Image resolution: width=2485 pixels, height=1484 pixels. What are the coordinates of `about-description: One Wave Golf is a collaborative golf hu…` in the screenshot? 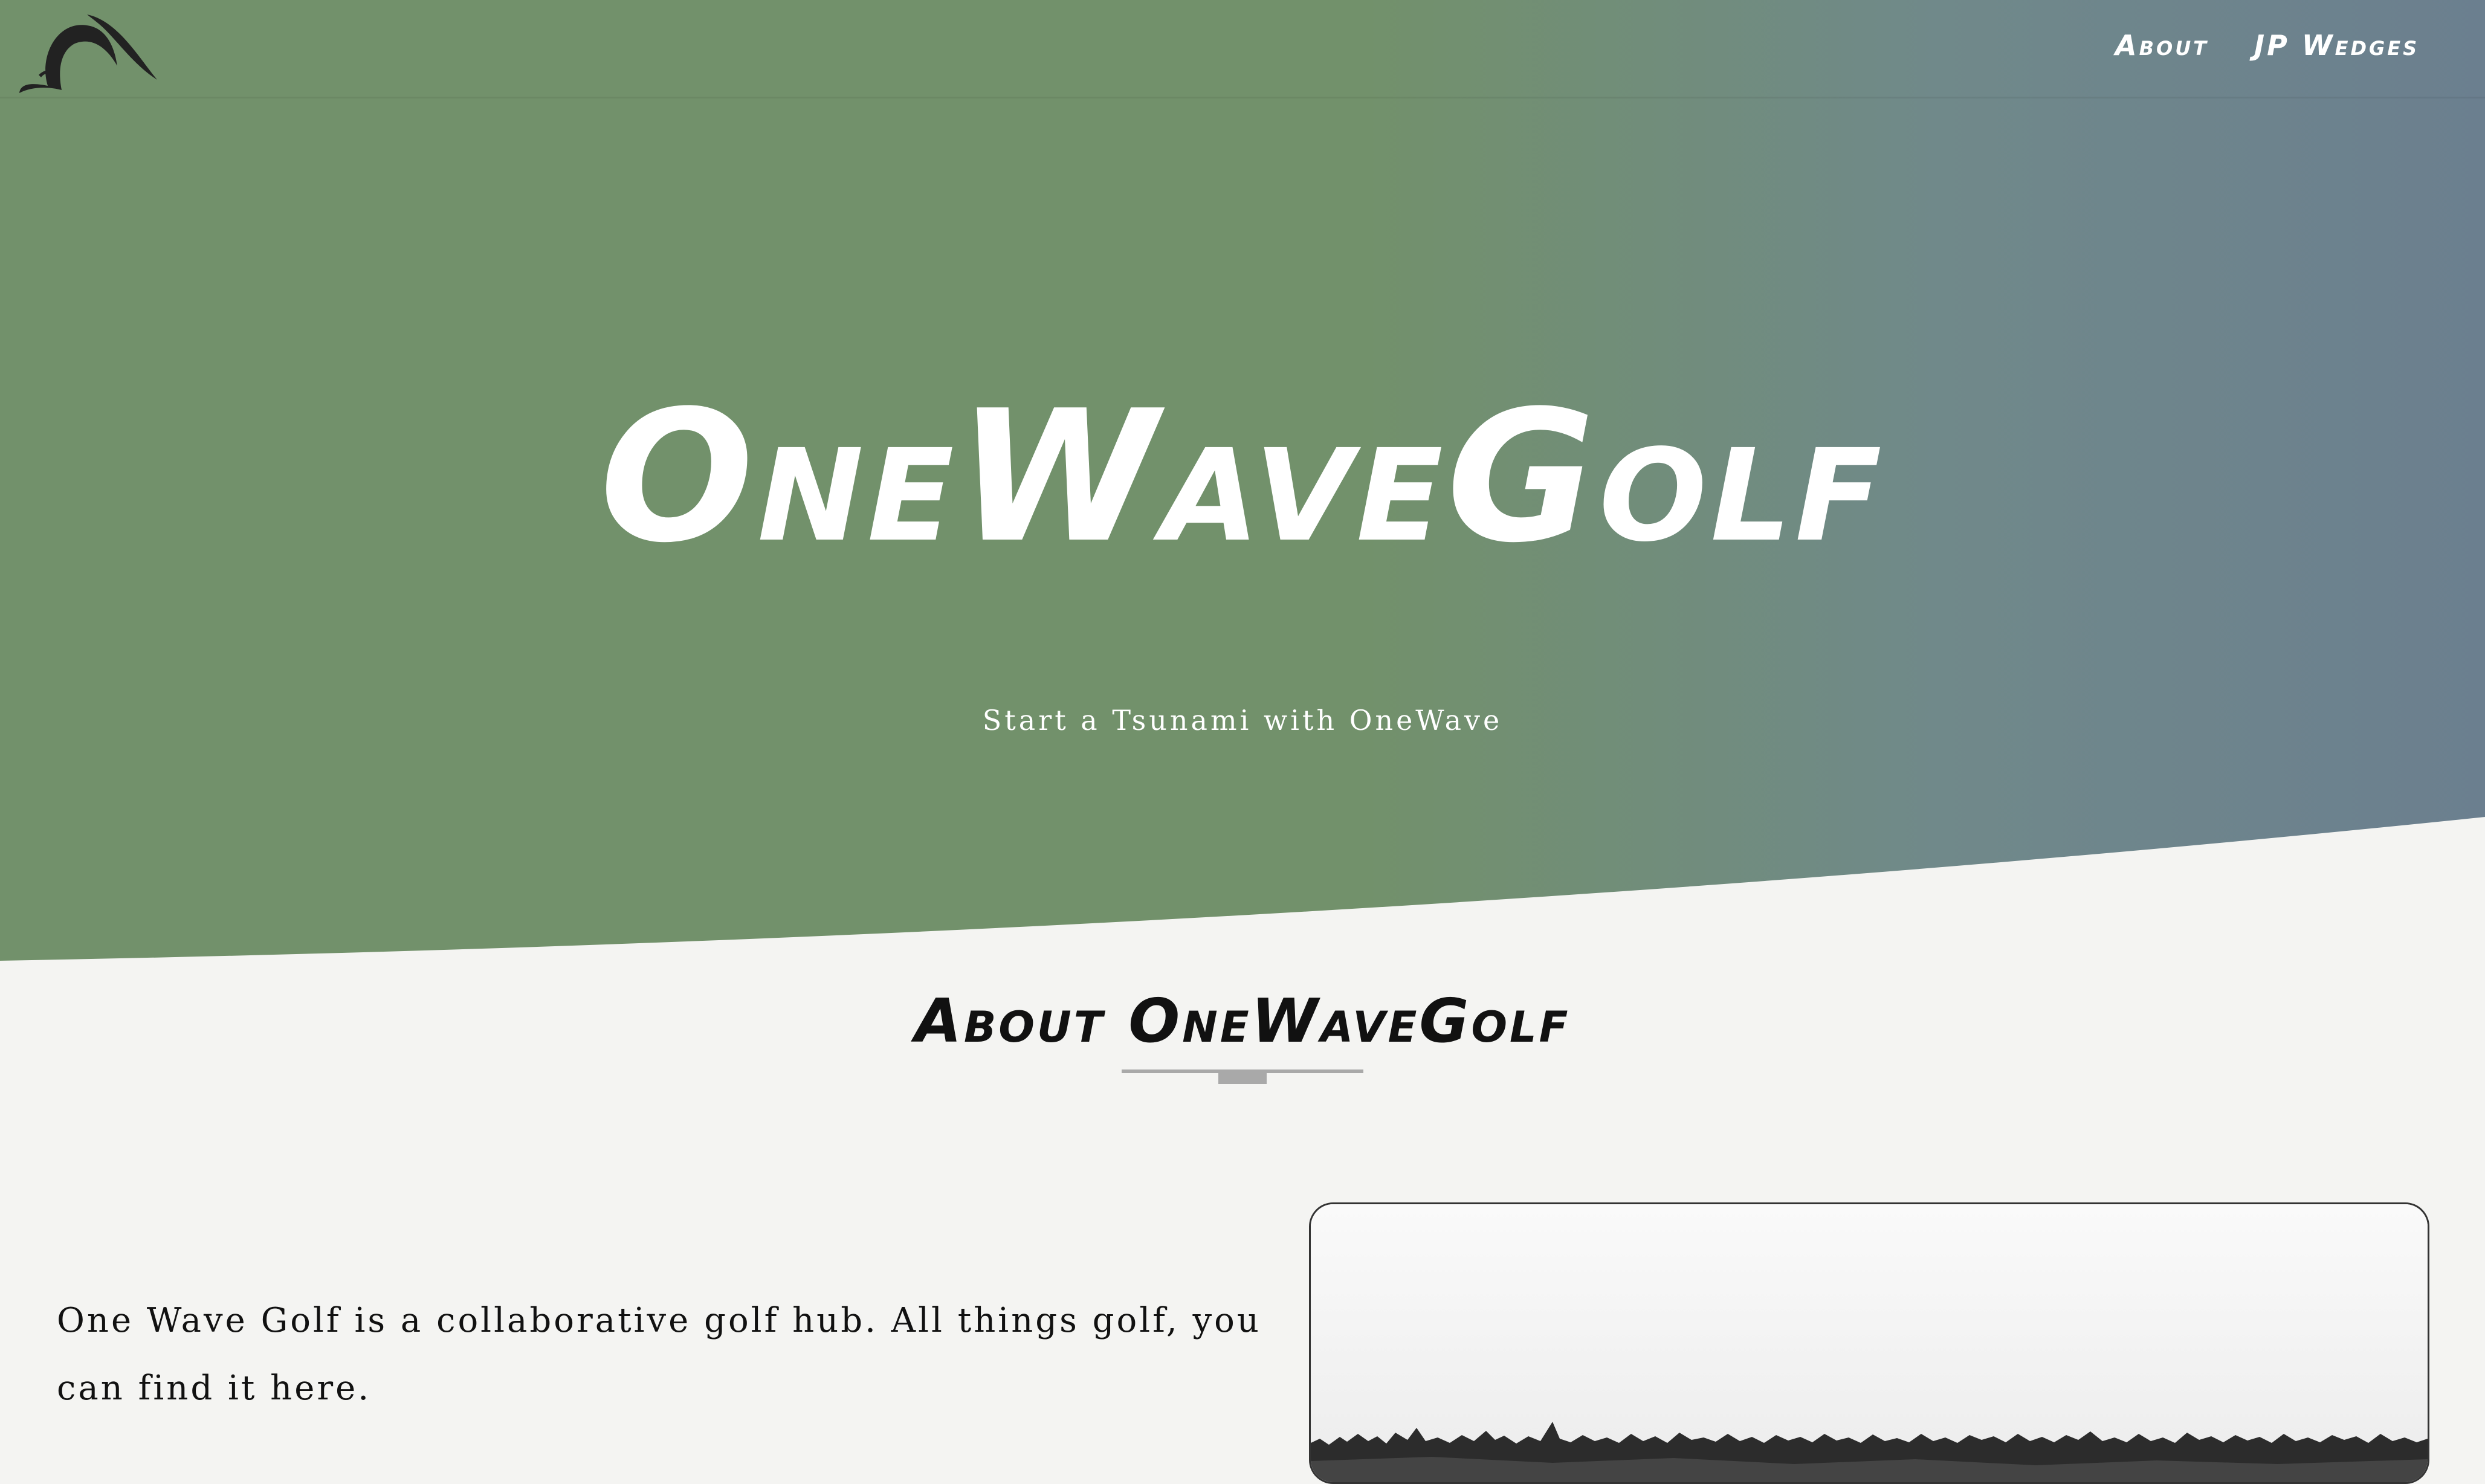 It's located at (659, 1354).